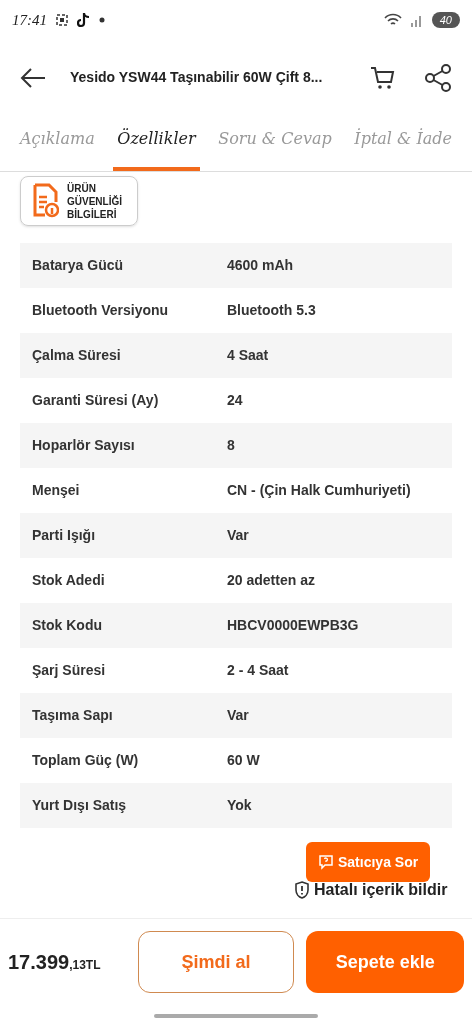 Image resolution: width=472 pixels, height=1024 pixels. Describe the element at coordinates (383, 77) in the screenshot. I see `cart-icon` at that location.